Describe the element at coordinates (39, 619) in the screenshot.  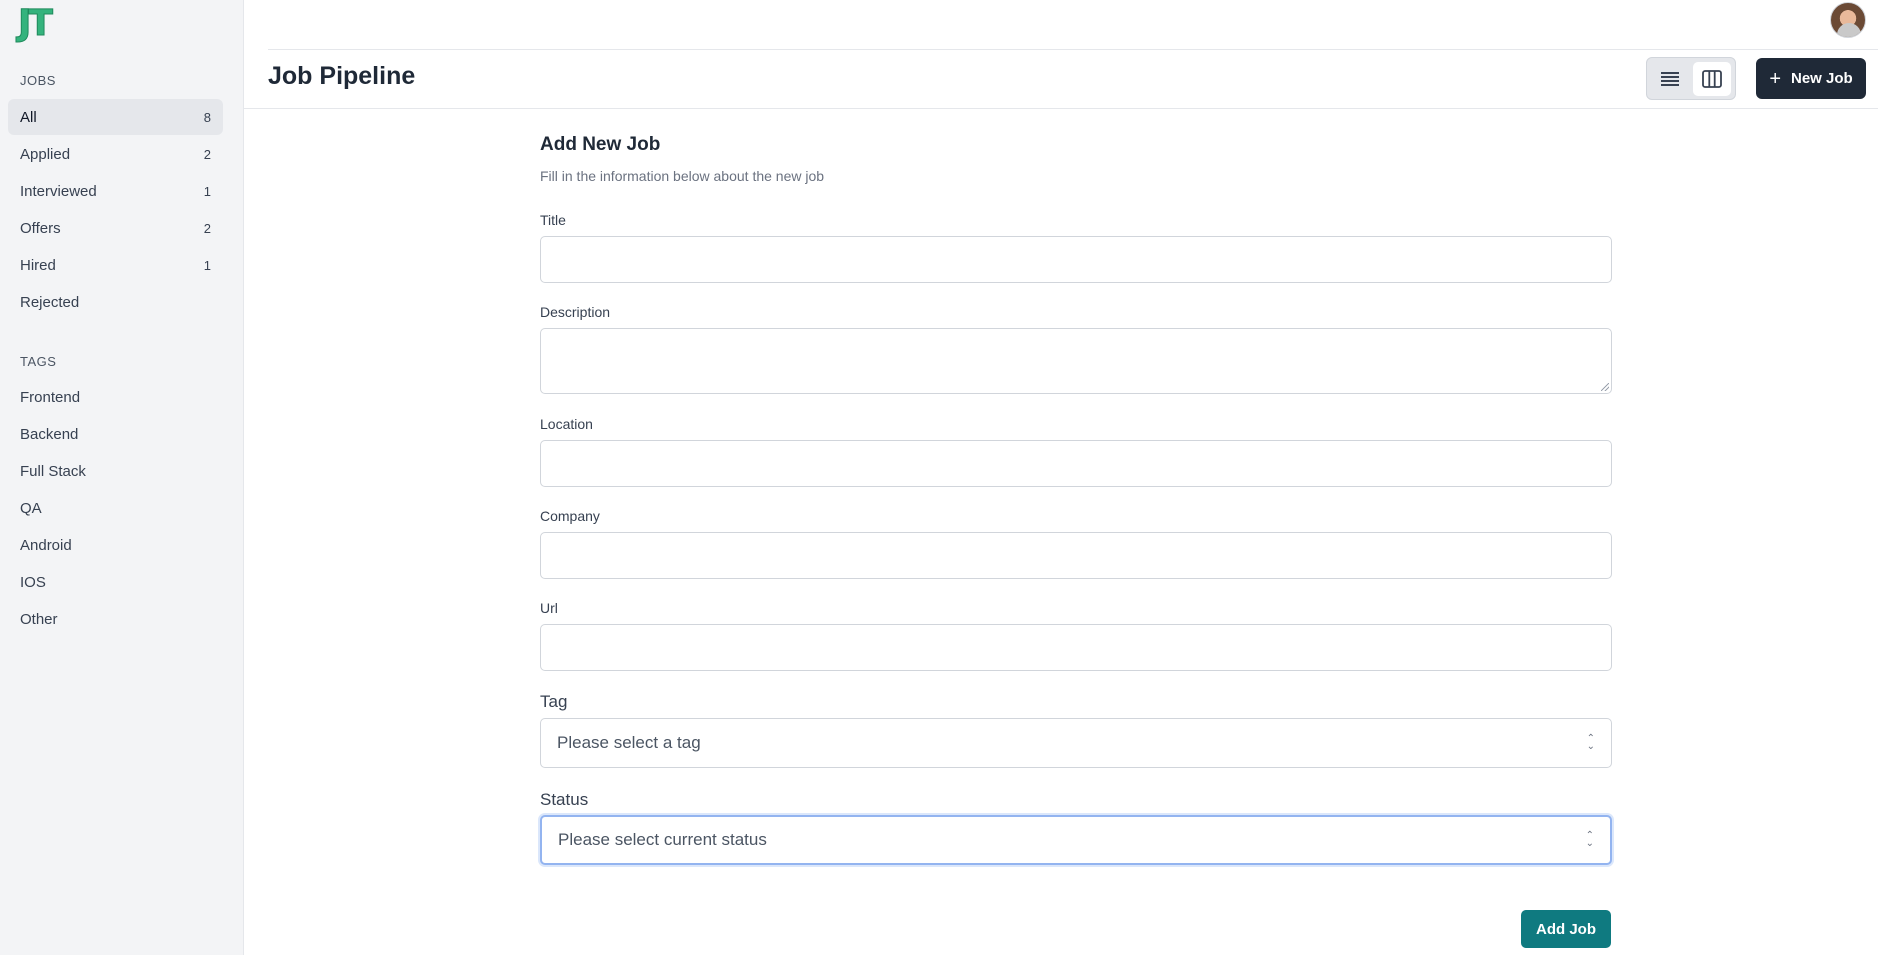
I see `sidebar-tag-label: Other` at that location.